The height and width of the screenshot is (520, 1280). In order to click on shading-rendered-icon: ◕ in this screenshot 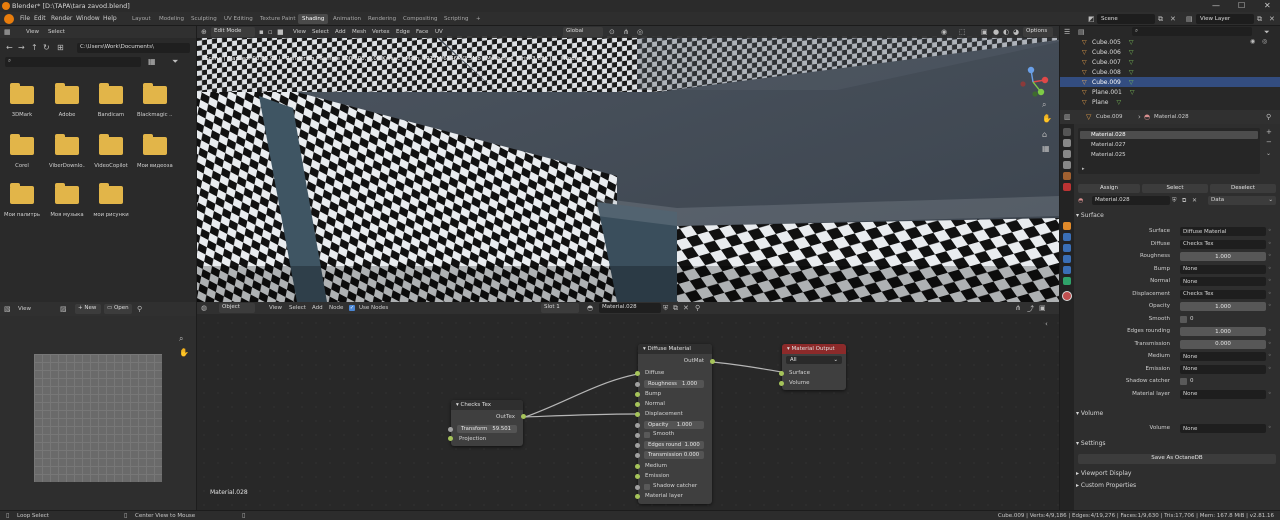, I will do `click(1016, 32)`.